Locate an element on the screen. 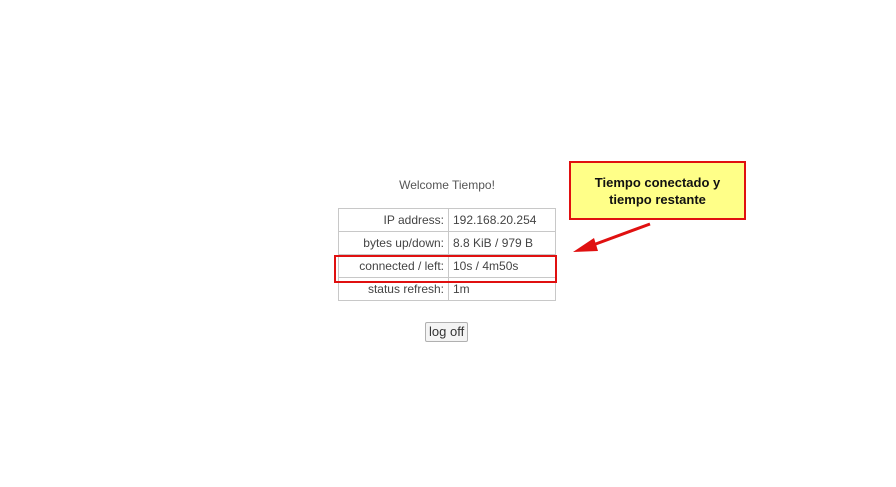 This screenshot has width=896, height=487. ip-address-value: 192.168.20.254 is located at coordinates (502, 220).